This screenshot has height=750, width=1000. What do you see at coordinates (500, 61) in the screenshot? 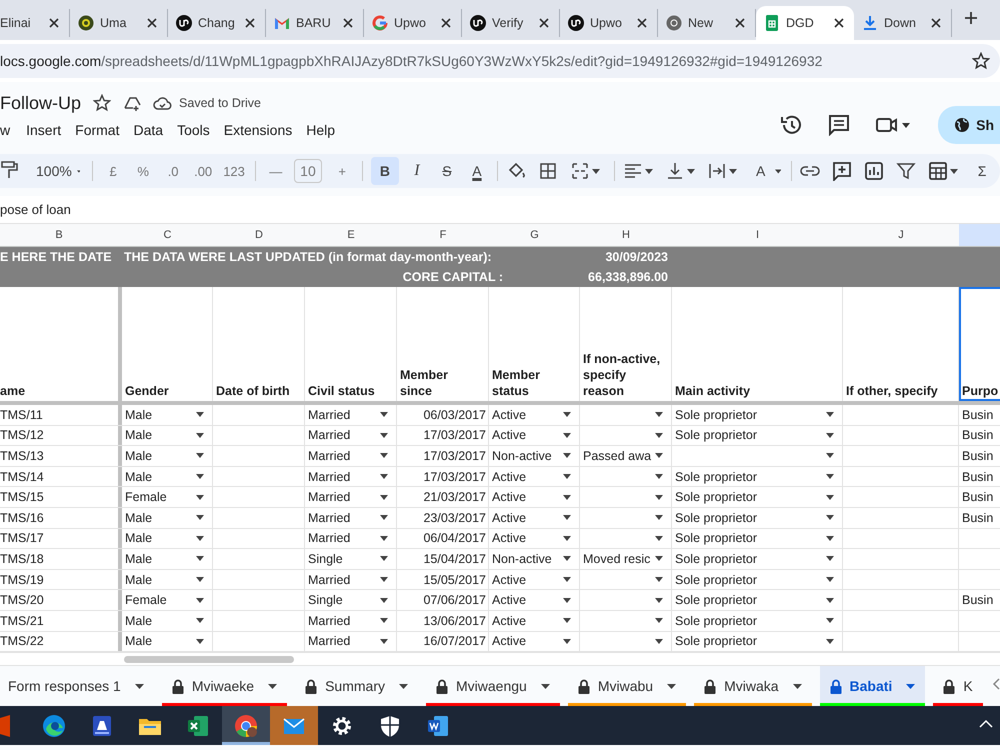
I see `address-bar: locs.google.com/spreadsheets/d/11WpML1gpagpbXhRAIJAzy8DtR7kSUg60Y3WzWxY5k2s/edit?gid=1949126932#gid=1949126932` at bounding box center [500, 61].